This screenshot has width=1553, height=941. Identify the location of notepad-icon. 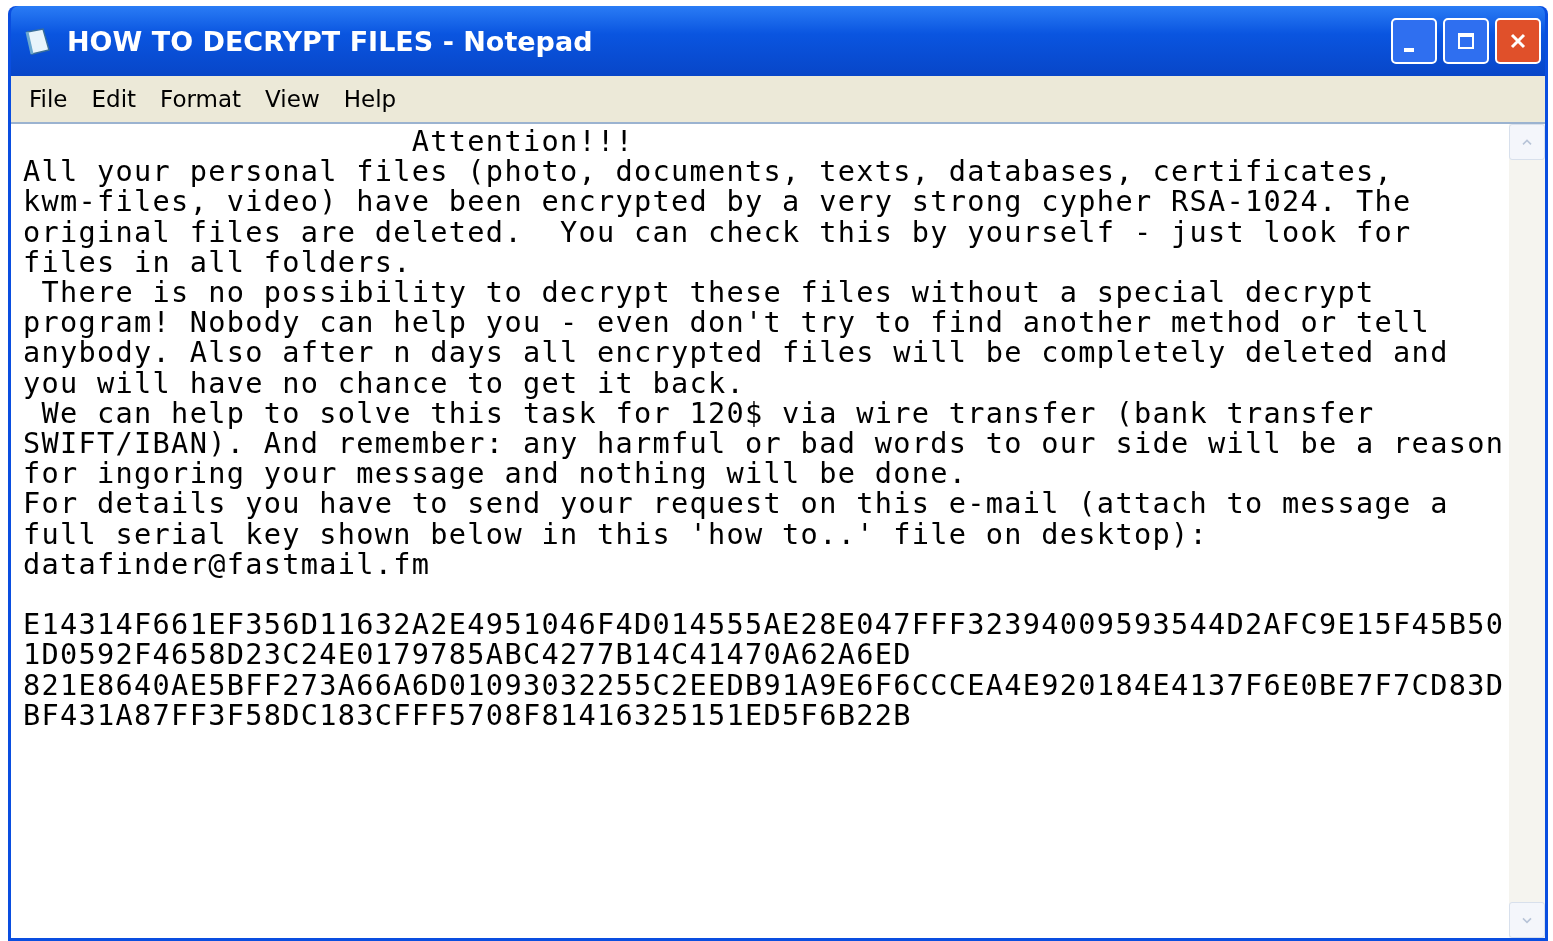
(38, 41).